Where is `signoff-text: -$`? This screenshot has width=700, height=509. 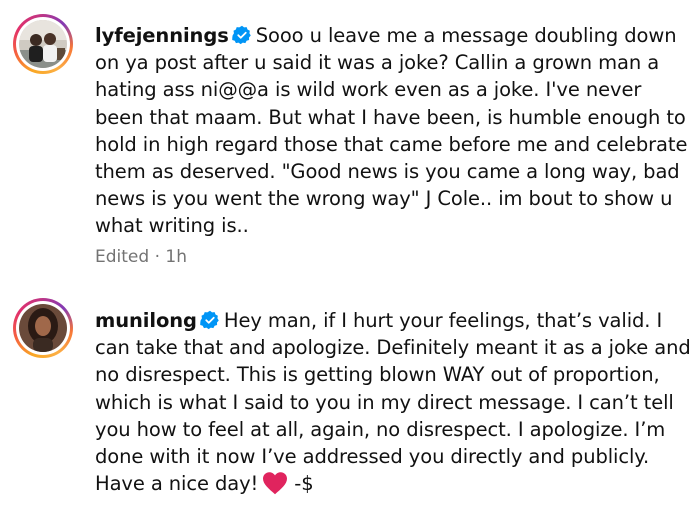 signoff-text: -$ is located at coordinates (304, 484).